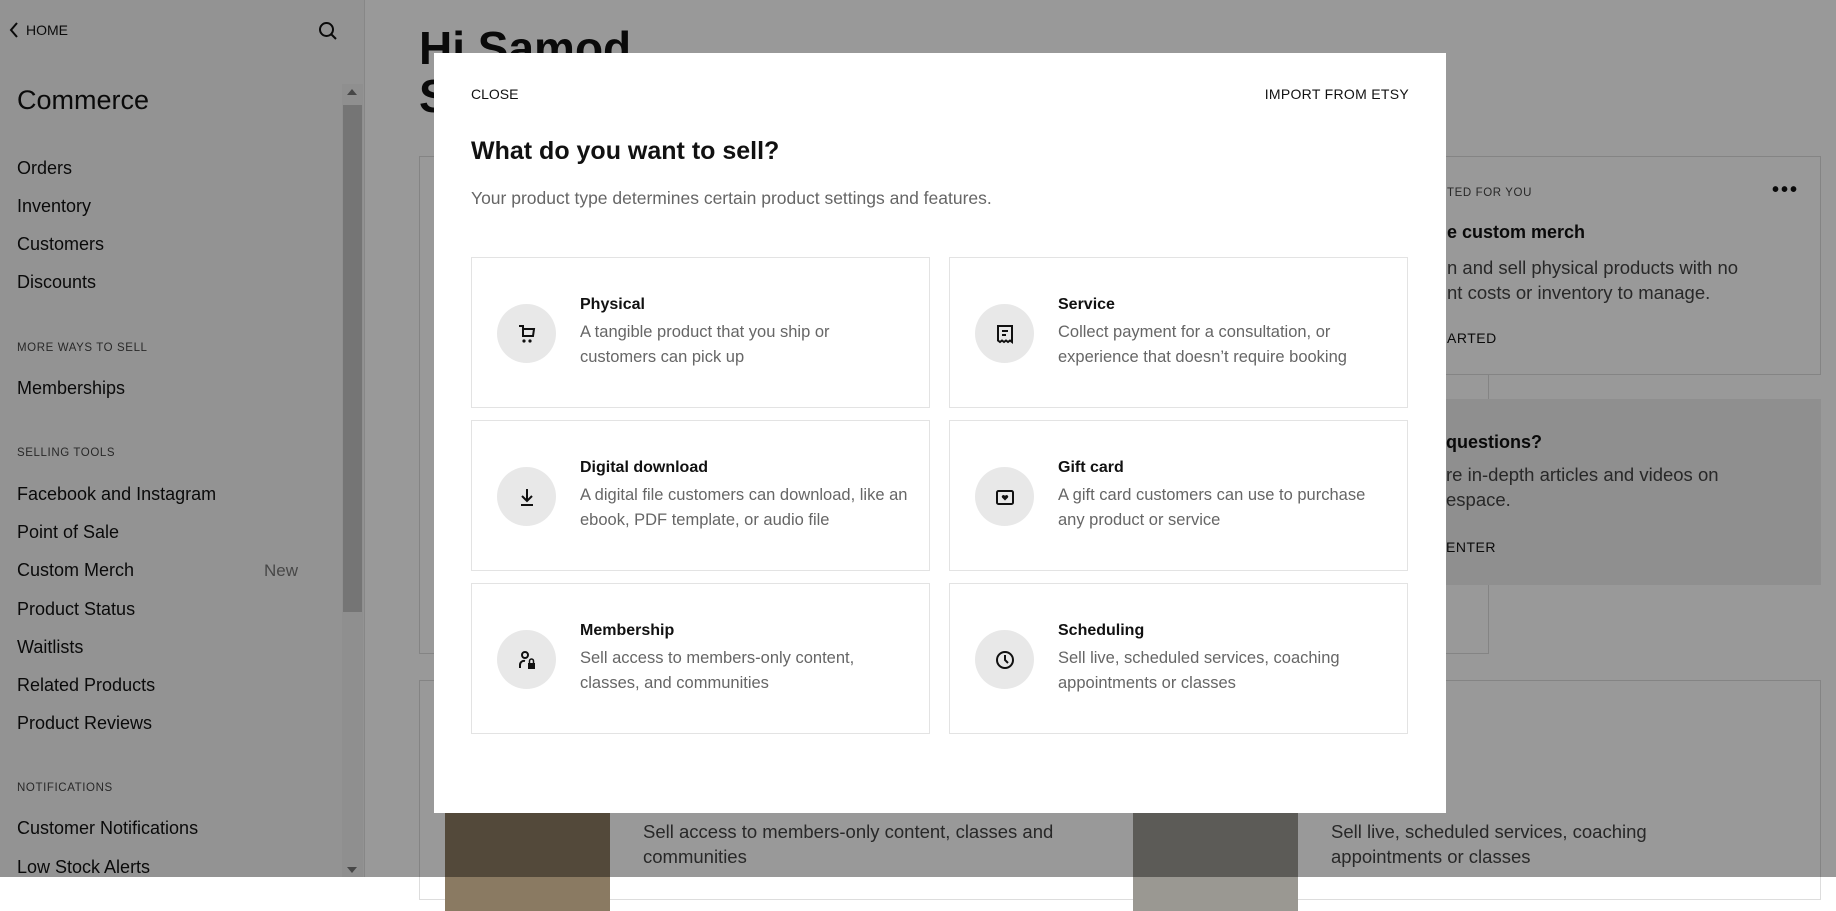 The width and height of the screenshot is (1836, 911). What do you see at coordinates (526, 659) in the screenshot?
I see `member-lock-icon` at bounding box center [526, 659].